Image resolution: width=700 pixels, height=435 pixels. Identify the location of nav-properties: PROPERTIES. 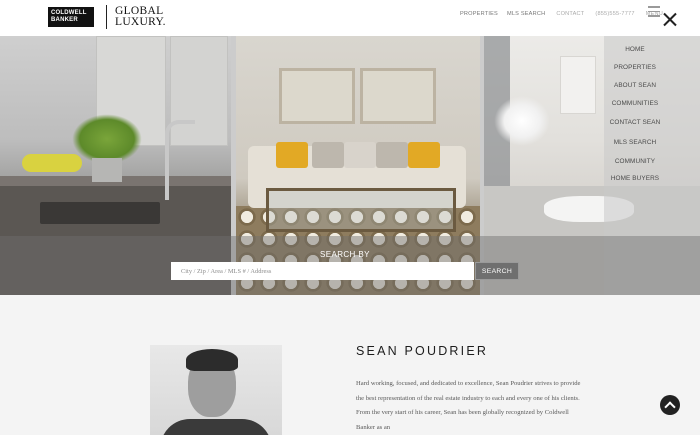
(479, 14).